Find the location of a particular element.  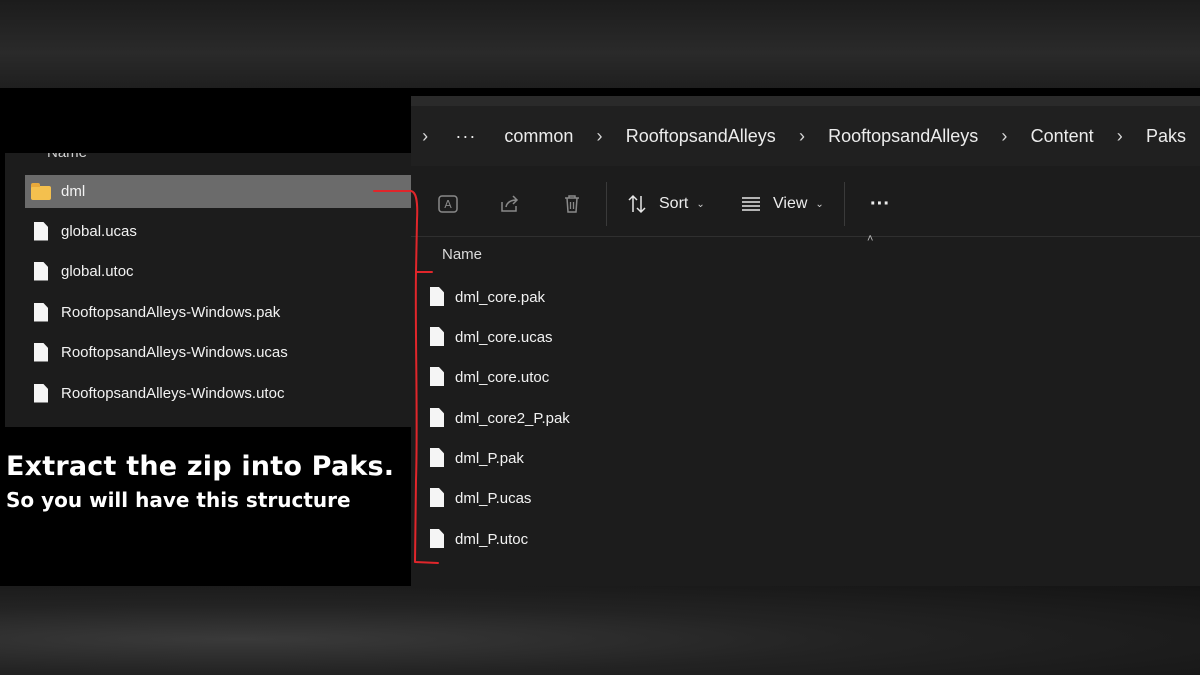

svg-text: A is located at coordinates (448, 204).